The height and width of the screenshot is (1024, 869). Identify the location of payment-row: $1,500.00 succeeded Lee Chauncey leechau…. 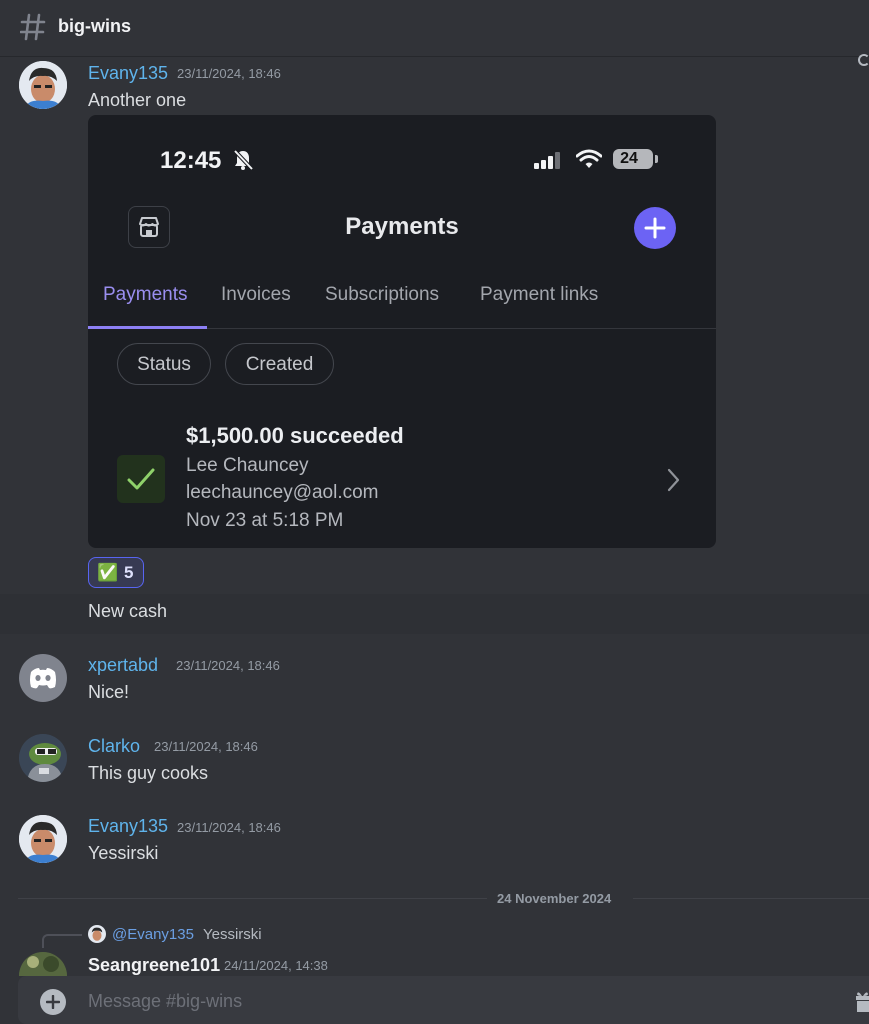
(402, 477).